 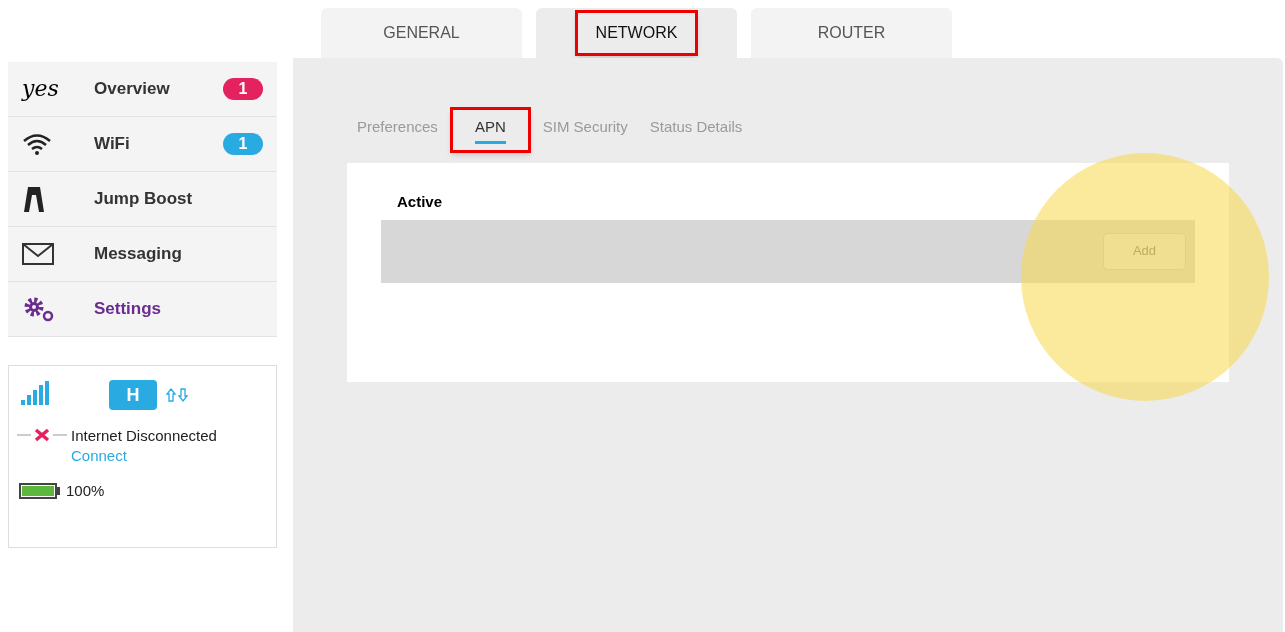 I want to click on tab: NETWORK, so click(x=636, y=33).